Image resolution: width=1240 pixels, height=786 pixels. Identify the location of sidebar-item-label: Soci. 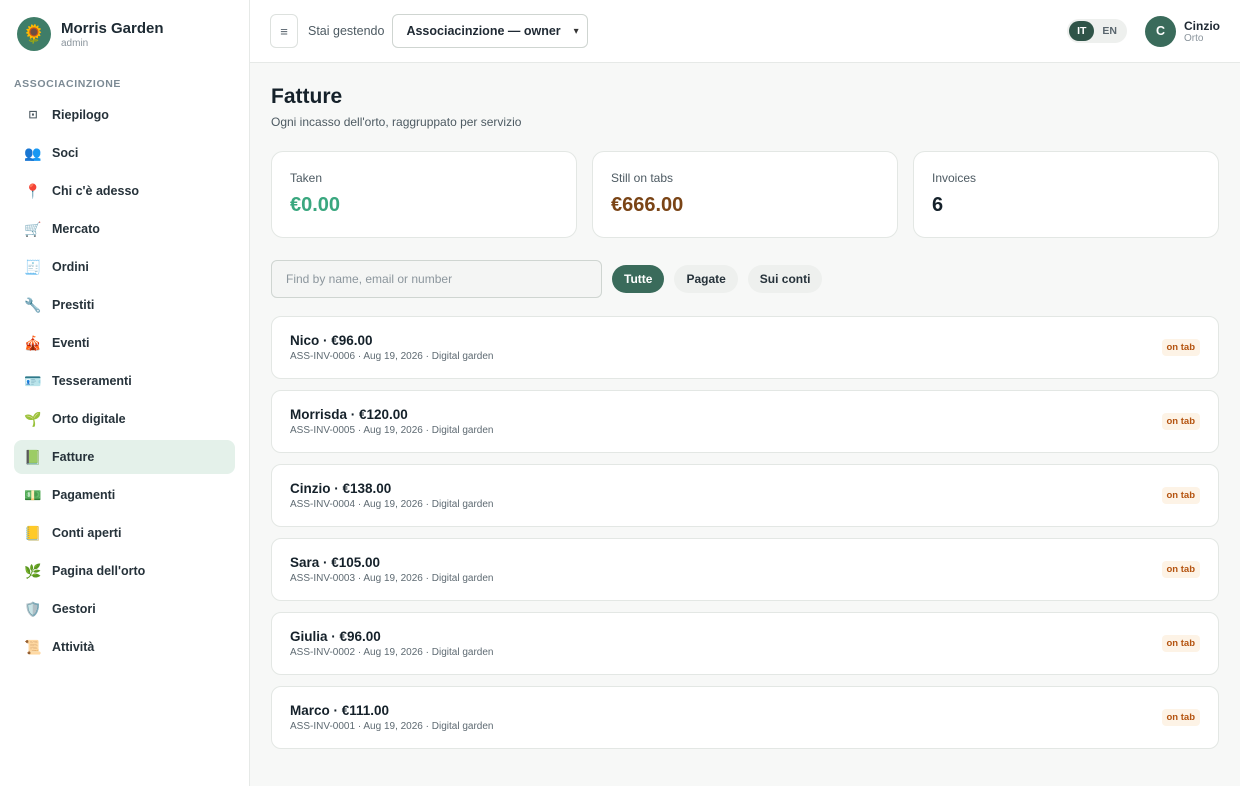
(65, 153).